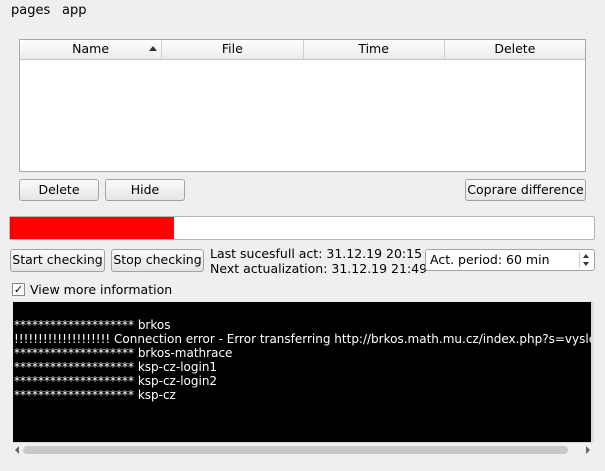  I want to click on act-period-spinbox: Act. period: 60 min, so click(510, 260).